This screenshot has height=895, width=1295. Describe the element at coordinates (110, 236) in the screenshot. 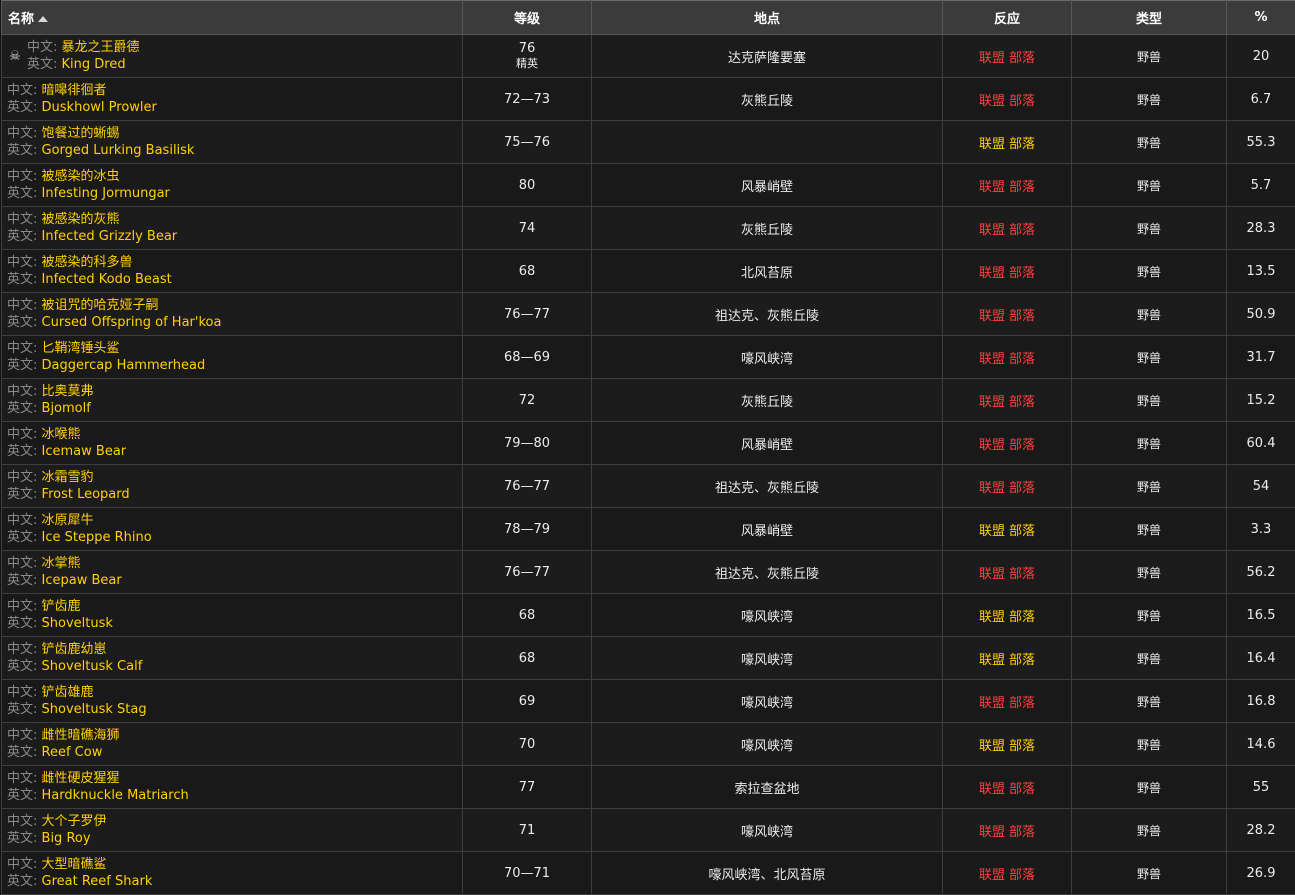

I see `npc-name-en-link: Infected Grizzly Bear` at that location.